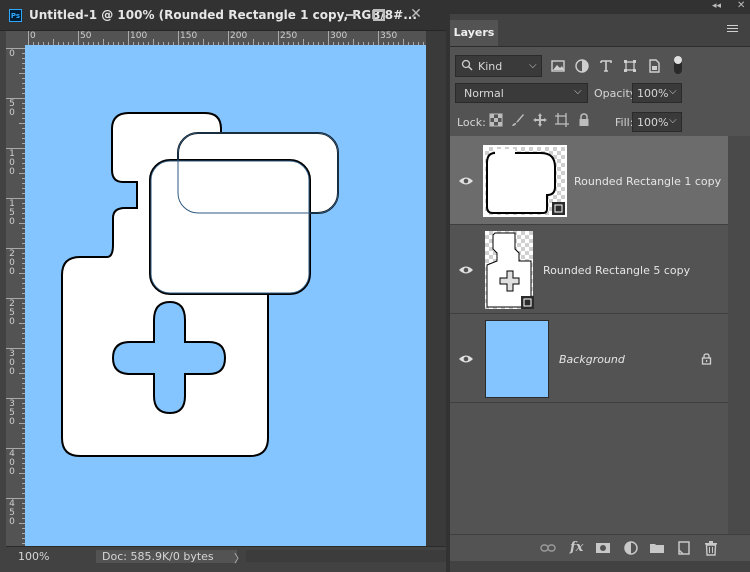 This screenshot has width=750, height=572. Describe the element at coordinates (653, 122) in the screenshot. I see `fill-value: 100%` at that location.